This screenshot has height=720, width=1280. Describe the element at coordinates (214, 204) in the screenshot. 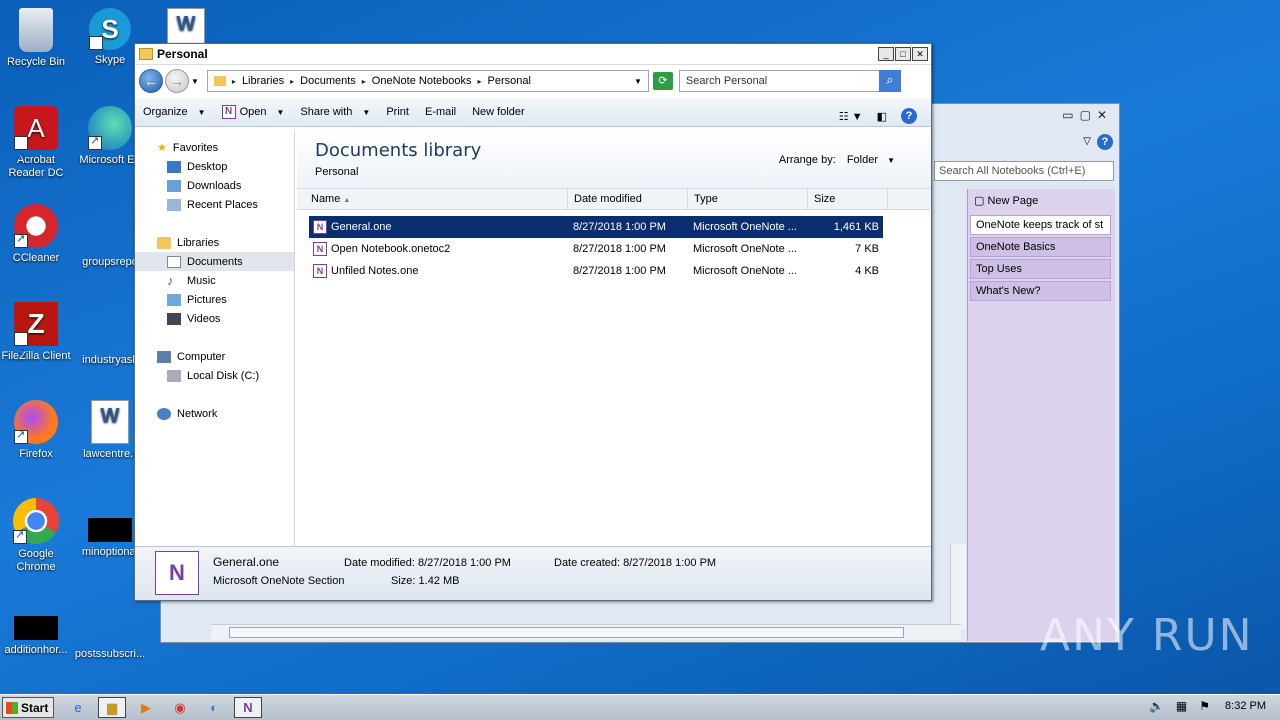

I see `nav-recent-places: Recent Places` at that location.